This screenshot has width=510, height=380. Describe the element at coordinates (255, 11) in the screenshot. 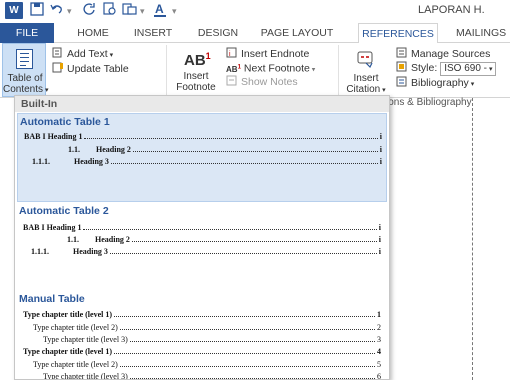

I see `title-bar: W ▾ ▾ A ▾ LAPORAN H.` at that location.